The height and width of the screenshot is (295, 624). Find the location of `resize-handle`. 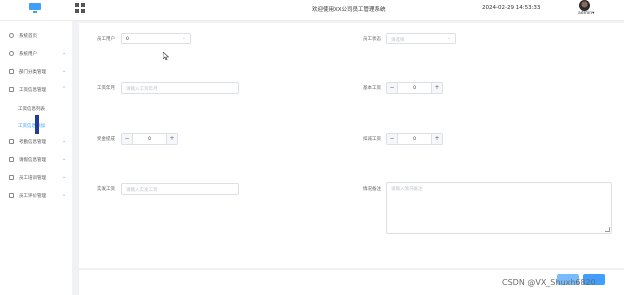

resize-handle is located at coordinates (607, 229).